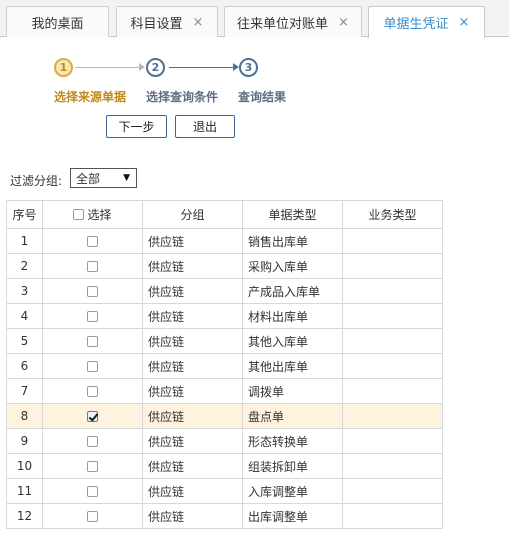  What do you see at coordinates (292, 241) in the screenshot?
I see `row-doc-type: 销售出库单` at bounding box center [292, 241].